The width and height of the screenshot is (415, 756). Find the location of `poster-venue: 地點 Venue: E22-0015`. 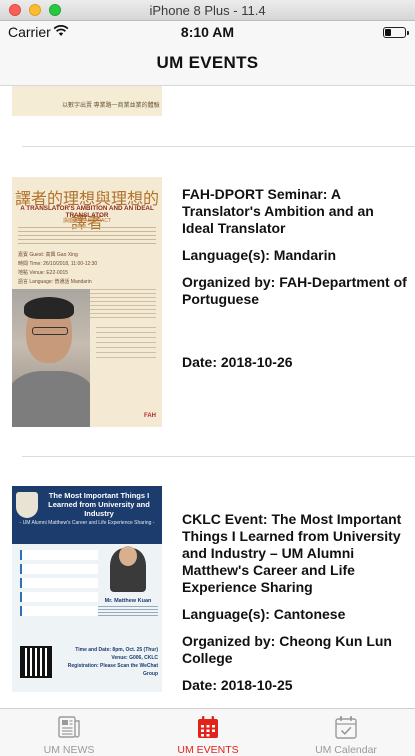

poster-venue: 地點 Venue: E22-0015 is located at coordinates (43, 273).